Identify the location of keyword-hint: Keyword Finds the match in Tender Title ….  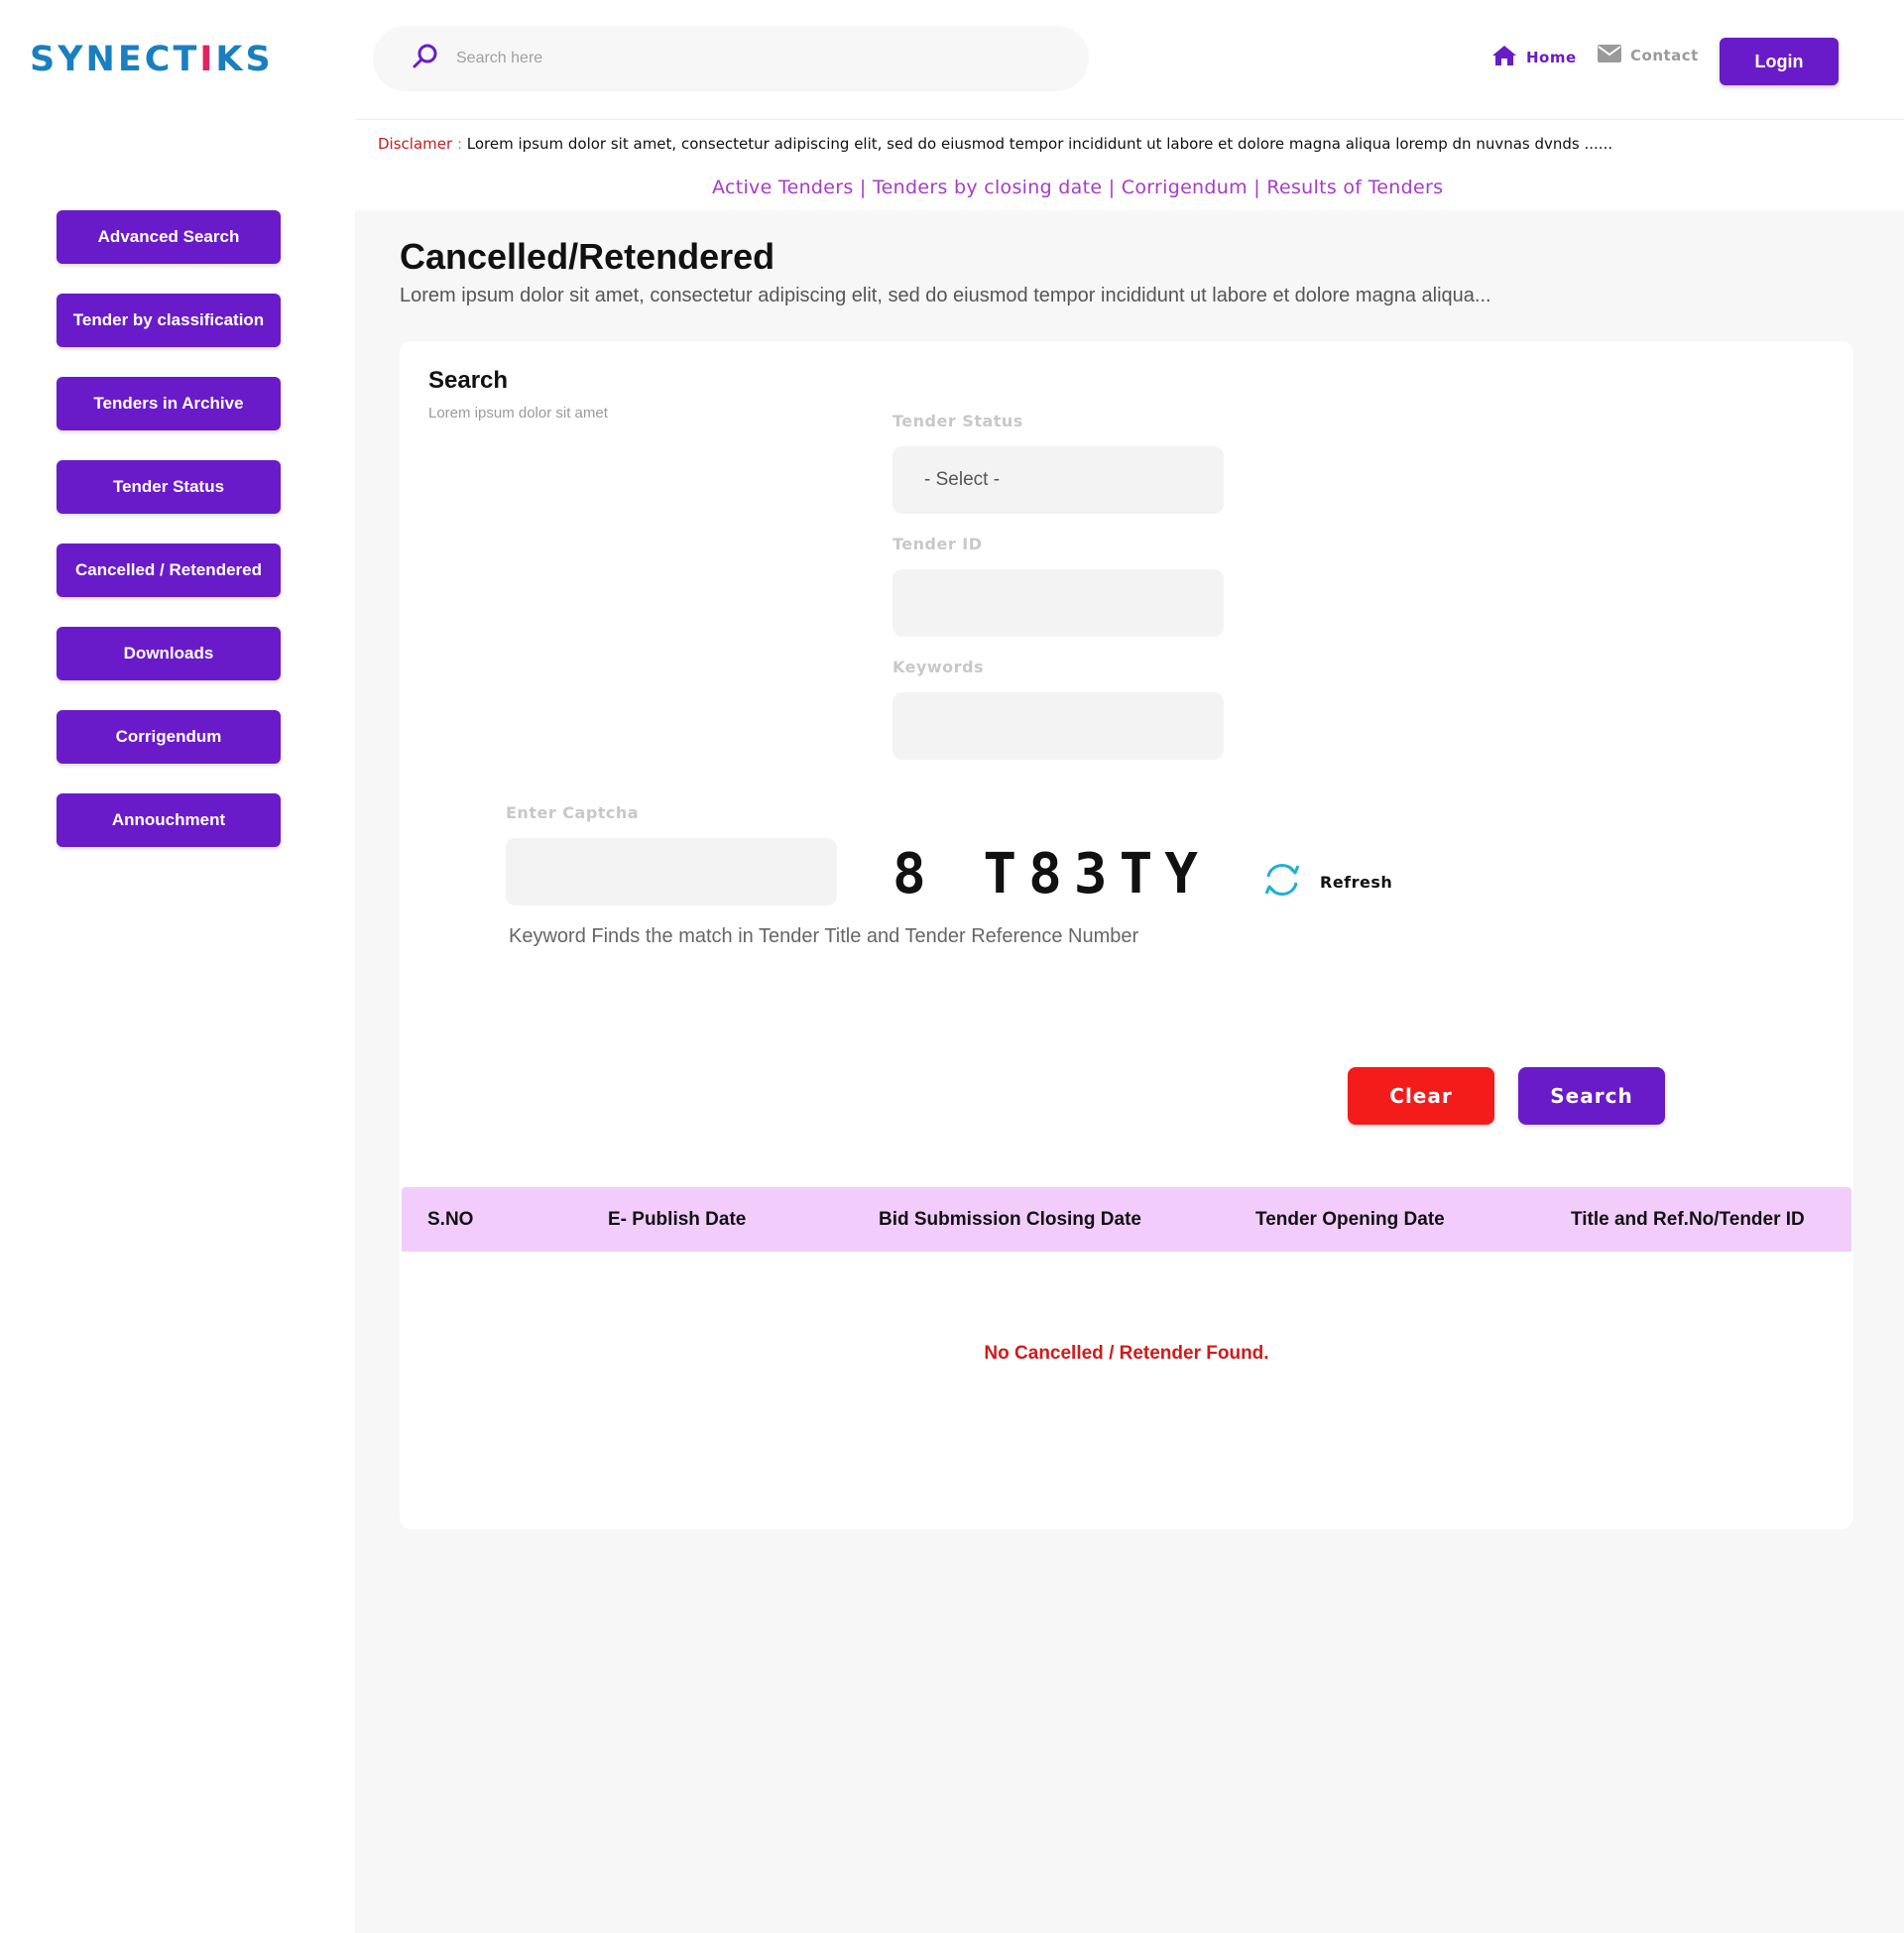
(824, 936).